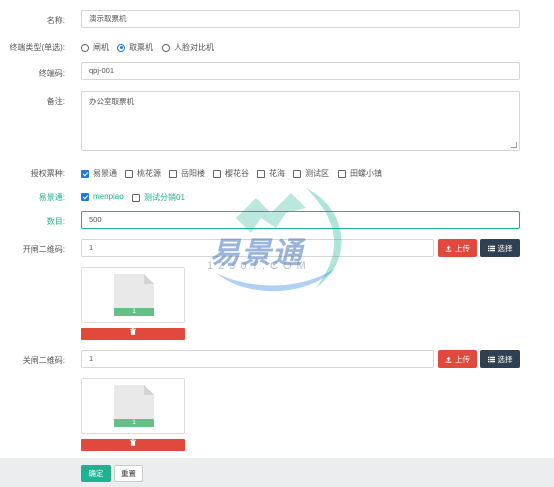 This screenshot has height=487, width=554. What do you see at coordinates (259, 266) in the screenshot?
I see `watermark-subtitle: 1230T.COM` at bounding box center [259, 266].